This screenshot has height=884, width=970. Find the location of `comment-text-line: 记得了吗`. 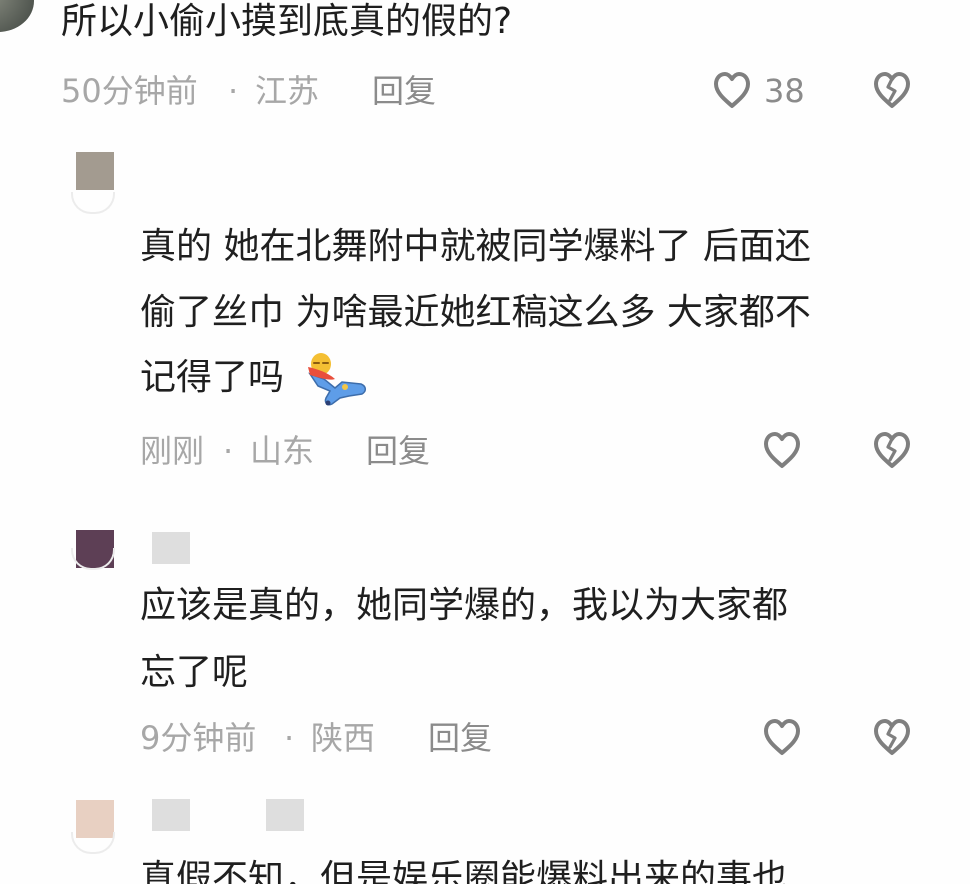

comment-text-line: 记得了吗 is located at coordinates (212, 377).